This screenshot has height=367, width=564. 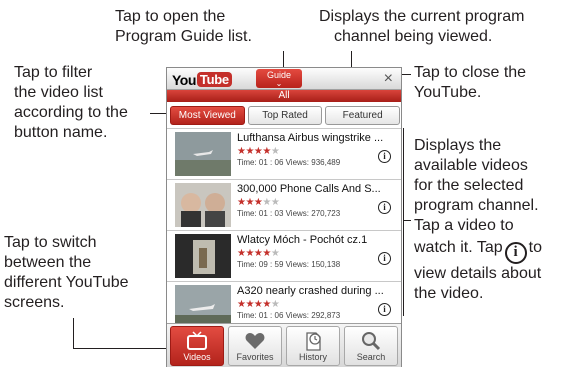 I want to click on video-meta: Time: 01 : 03 Views: 270,723, so click(x=289, y=213).